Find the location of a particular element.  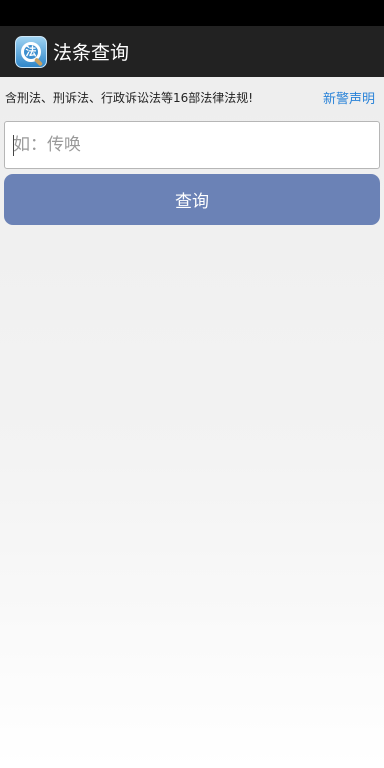

disclaimer-link: 新警声明 is located at coordinates (349, 97).